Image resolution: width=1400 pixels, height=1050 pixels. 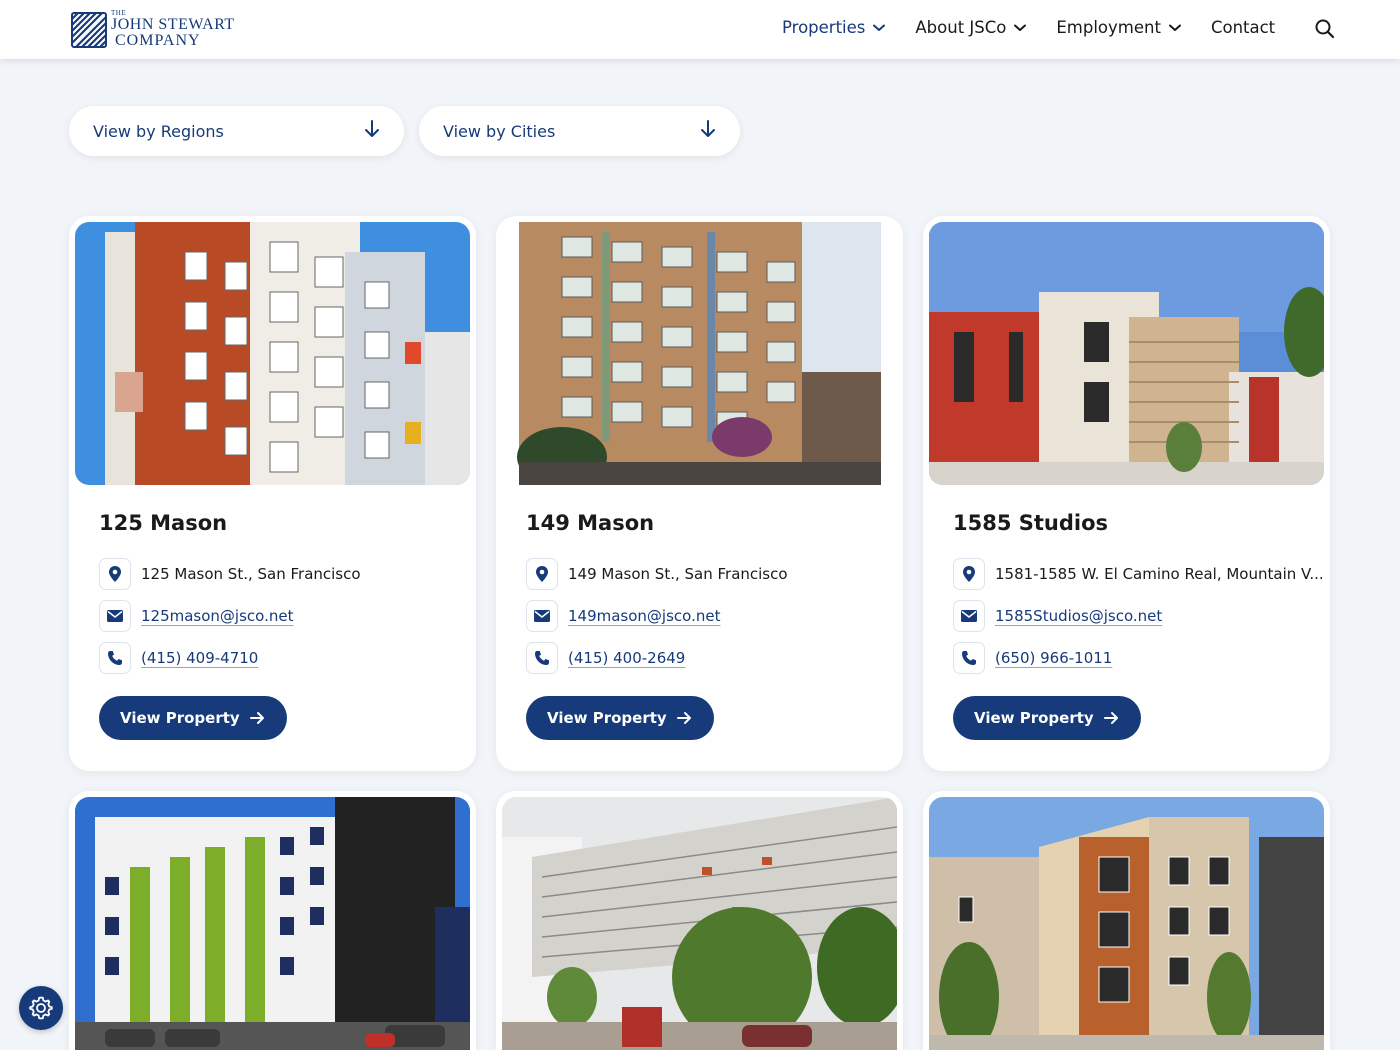 I want to click on address-row: 149 Mason St., San Francisco, so click(x=657, y=574).